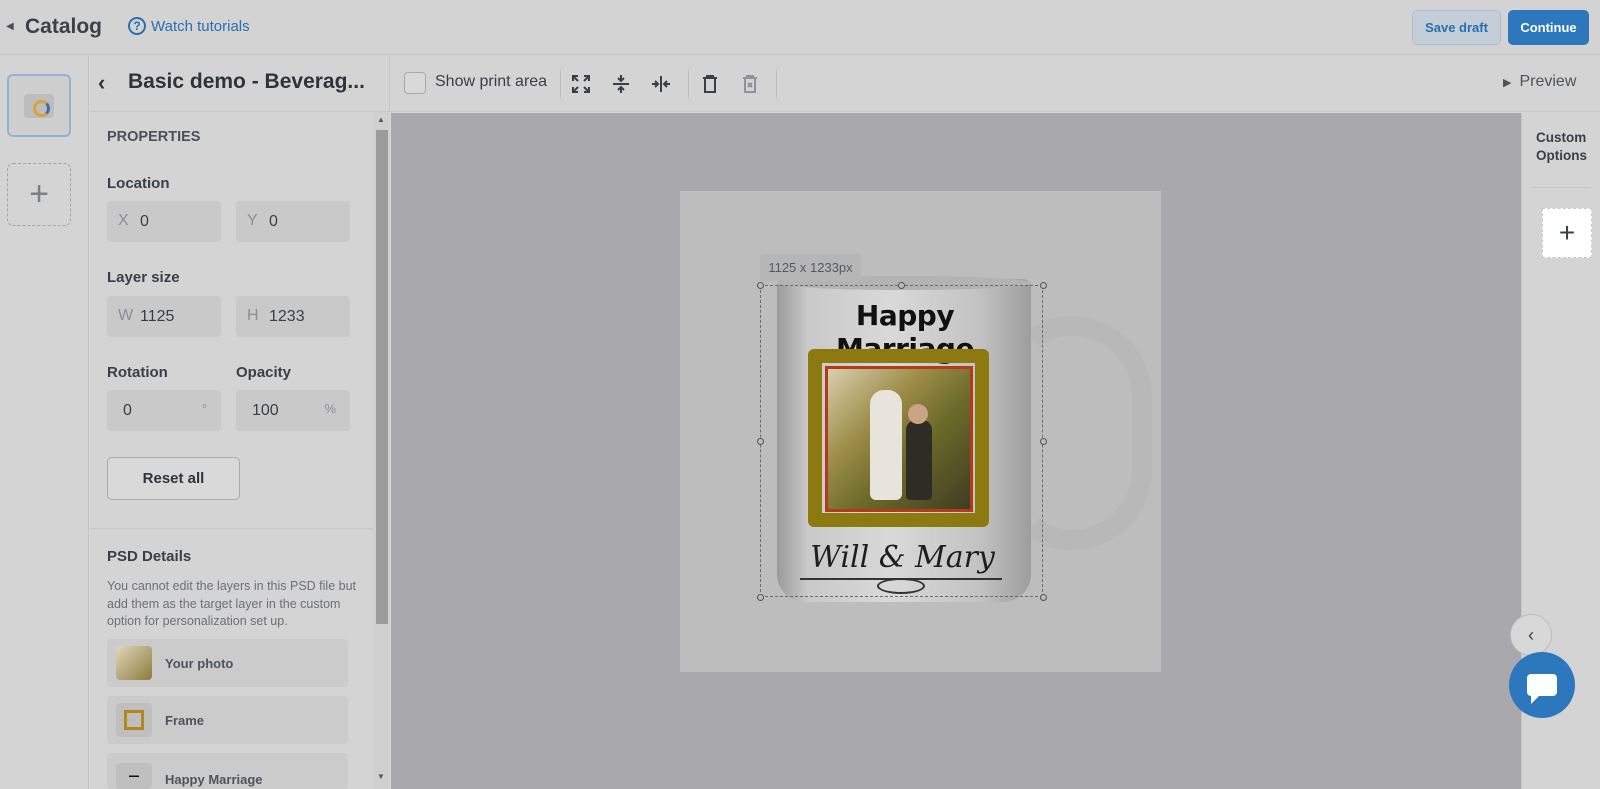 The image size is (1600, 789). I want to click on show-print-area-label: Show print area, so click(491, 81).